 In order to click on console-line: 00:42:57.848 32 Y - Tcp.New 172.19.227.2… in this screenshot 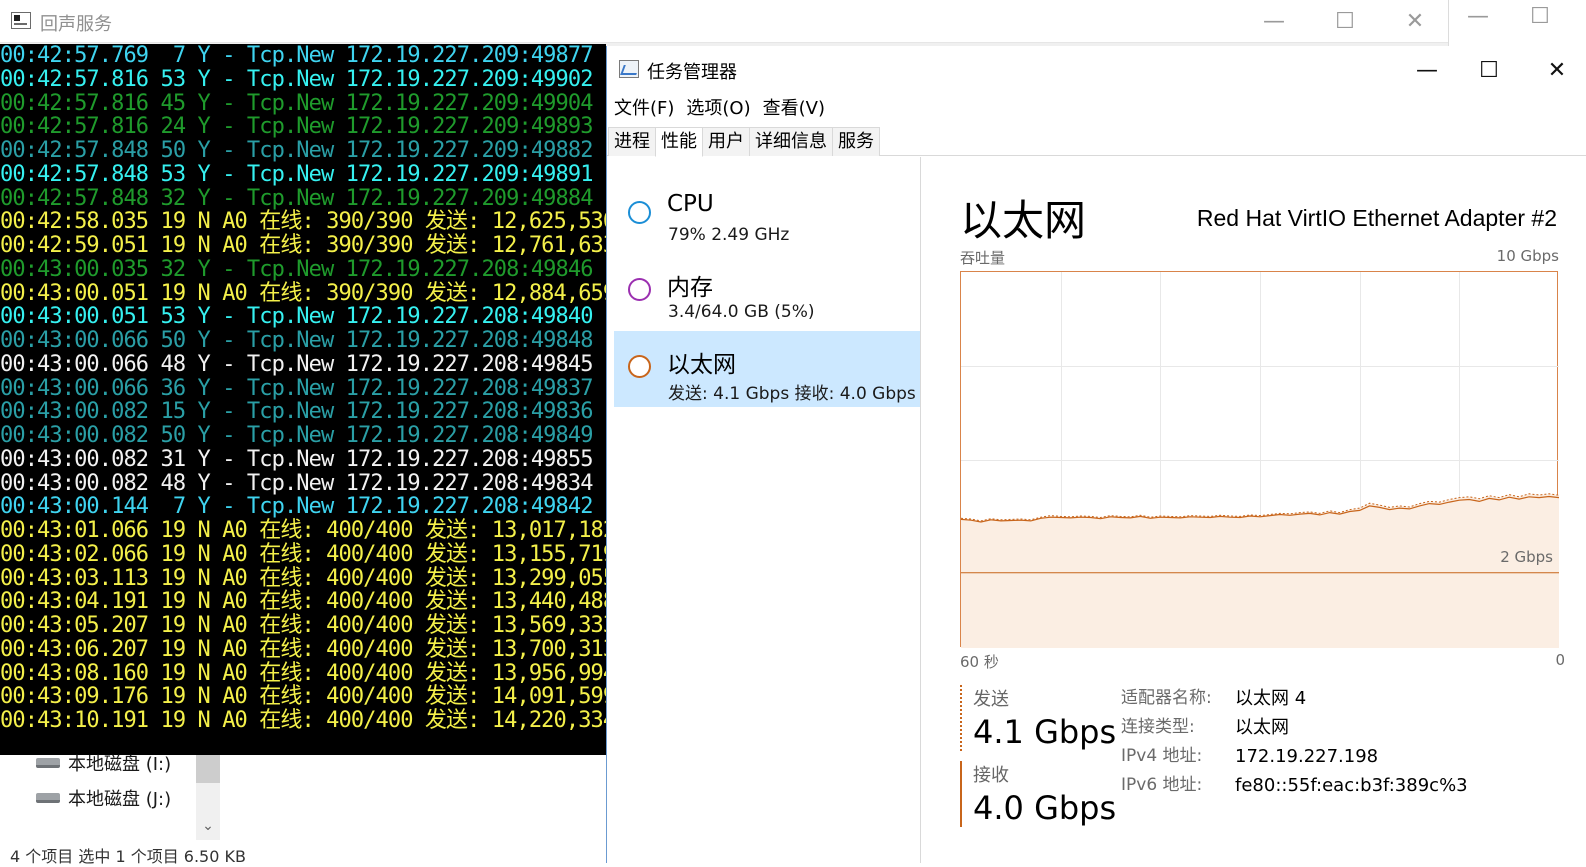, I will do `click(296, 198)`.